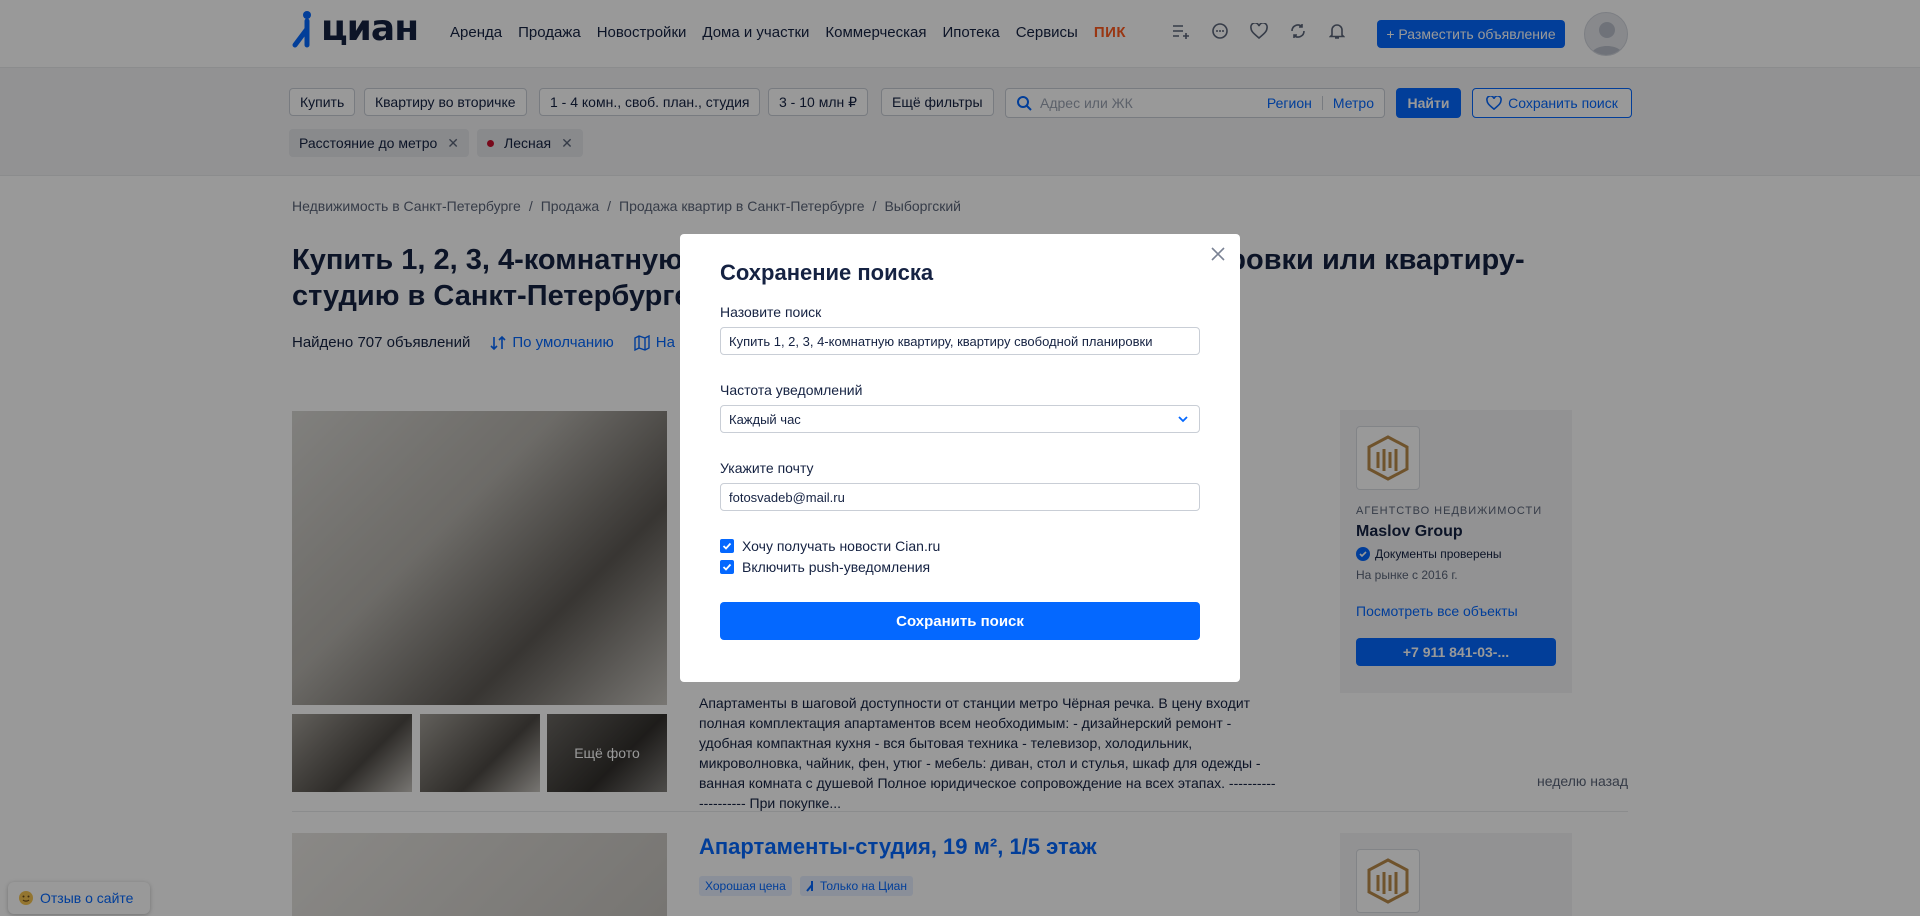  What do you see at coordinates (827, 272) in the screenshot?
I see `modal-title: Сохранение поиска` at bounding box center [827, 272].